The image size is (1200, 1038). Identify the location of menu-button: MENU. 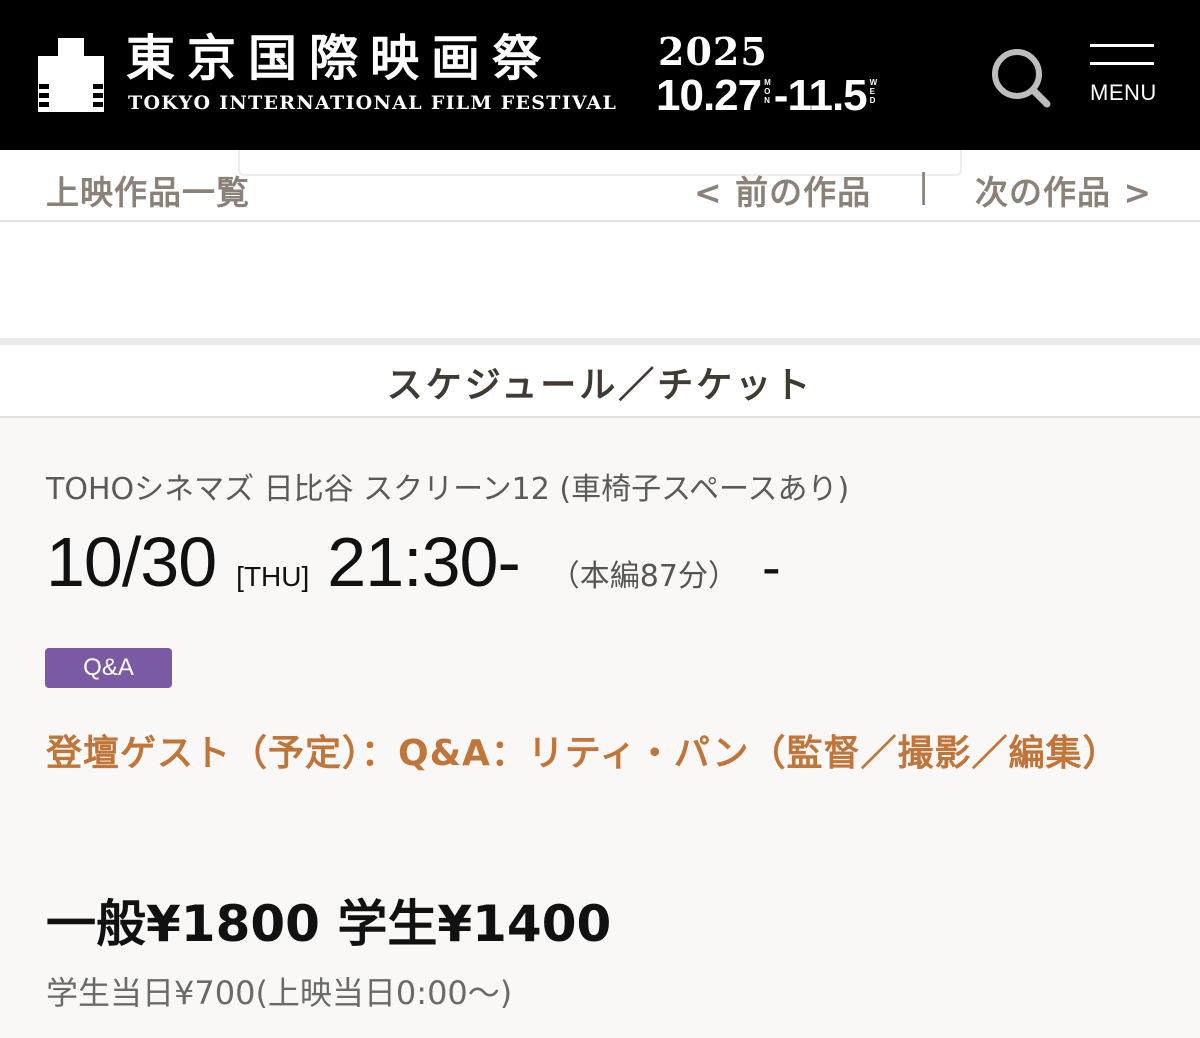
(1123, 76).